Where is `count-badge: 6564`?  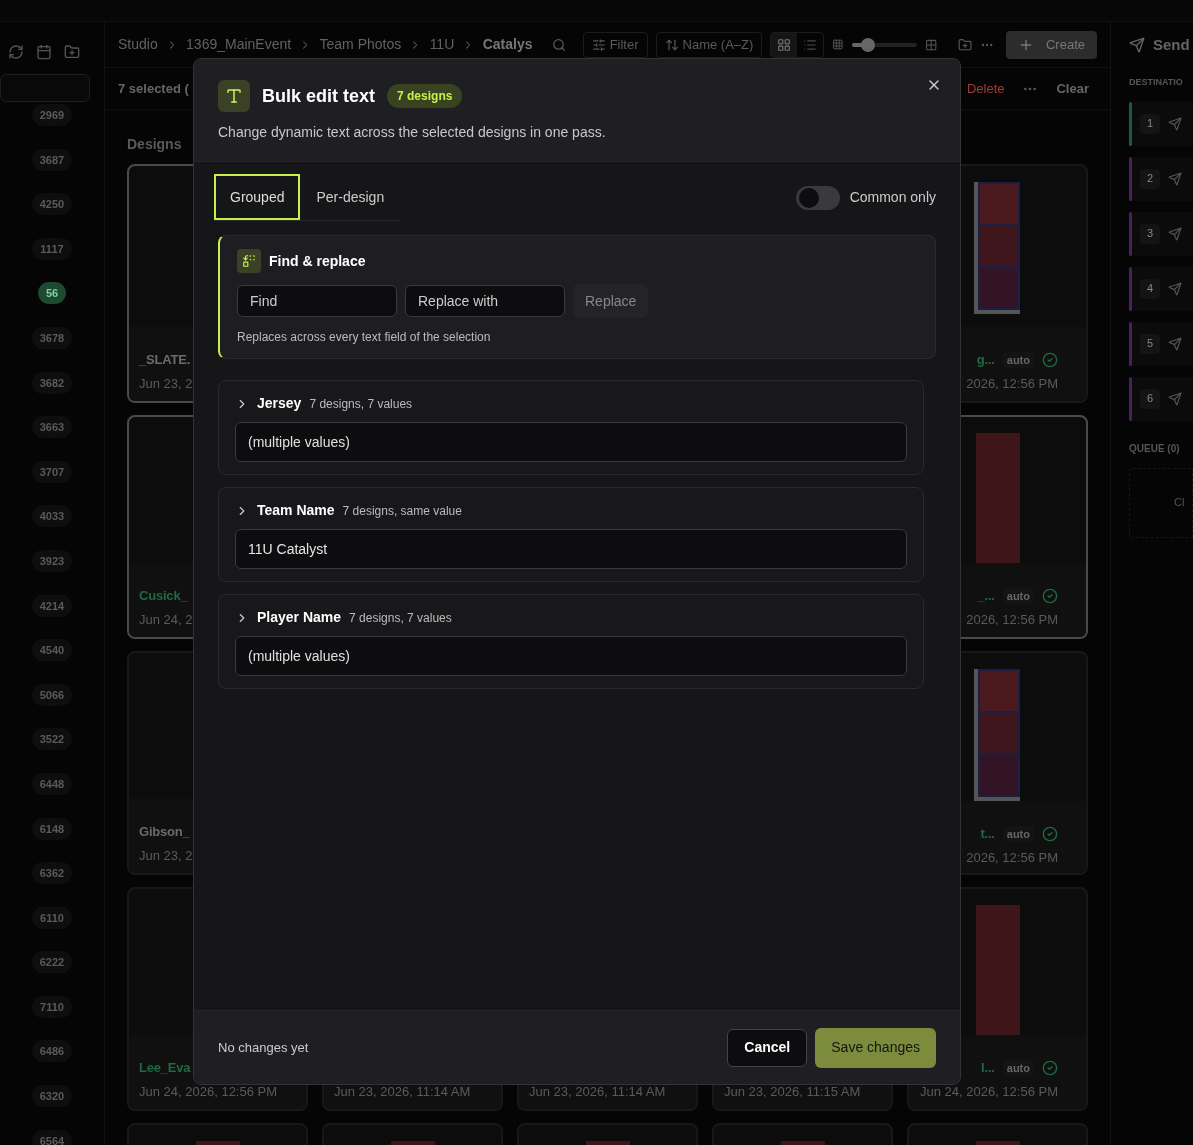 count-badge: 6564 is located at coordinates (52, 1137).